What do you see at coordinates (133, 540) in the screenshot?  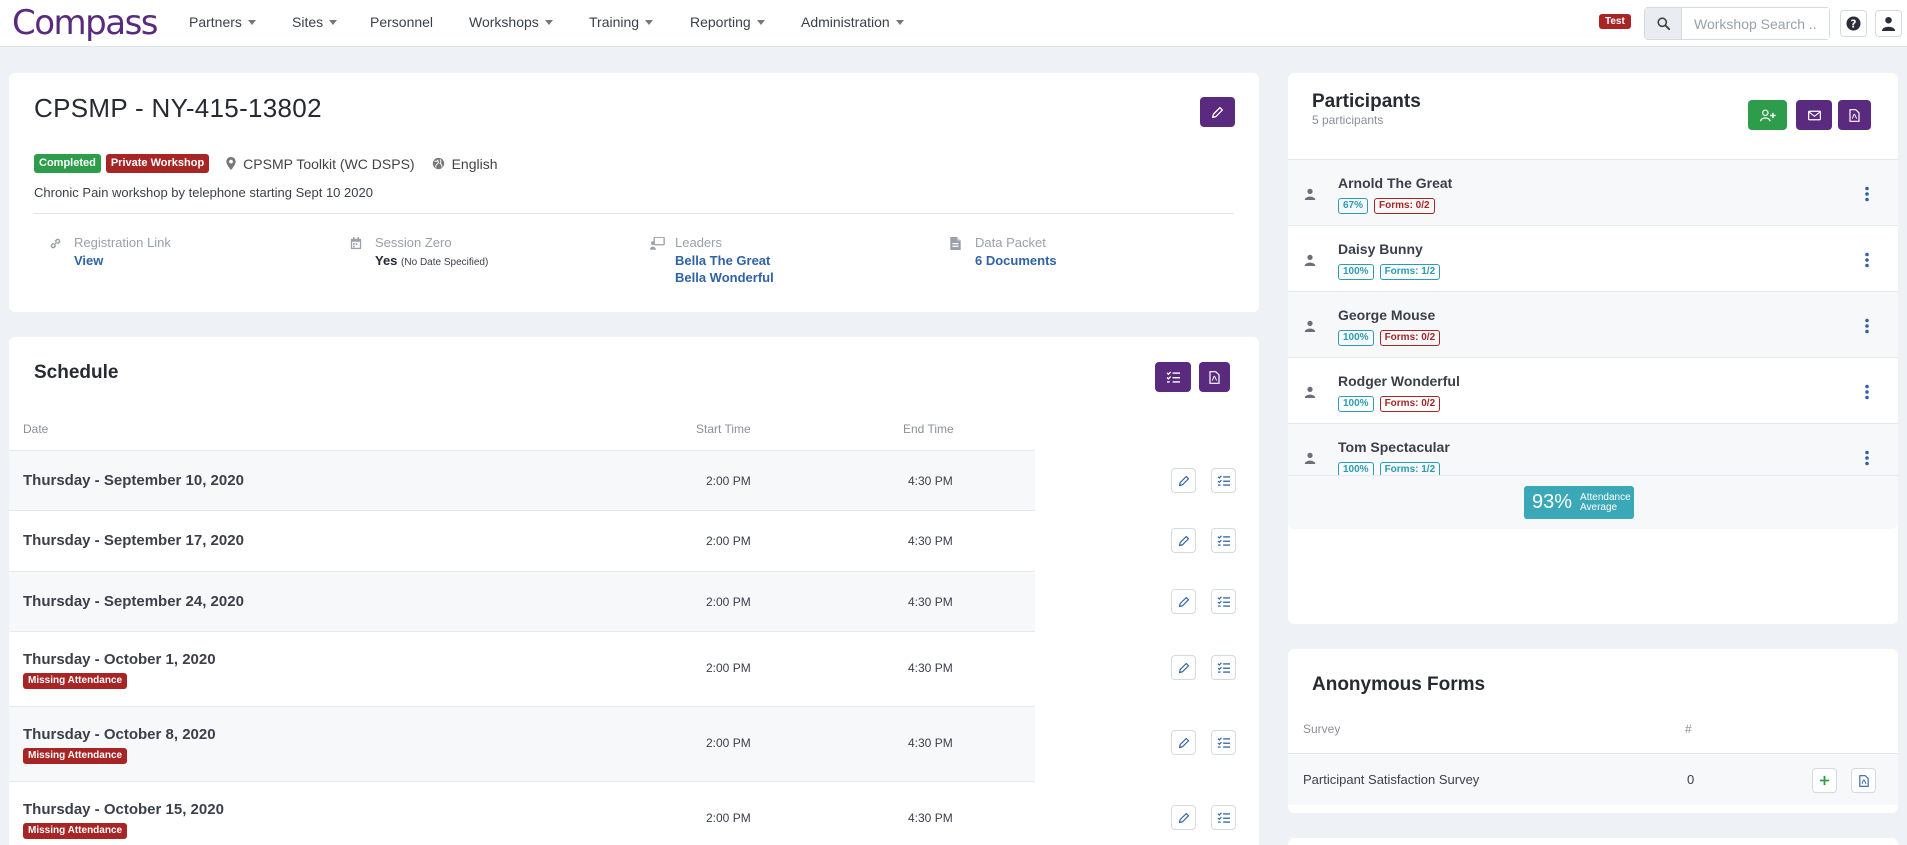 I see `session-date: Thursday - September 17, 2020` at bounding box center [133, 540].